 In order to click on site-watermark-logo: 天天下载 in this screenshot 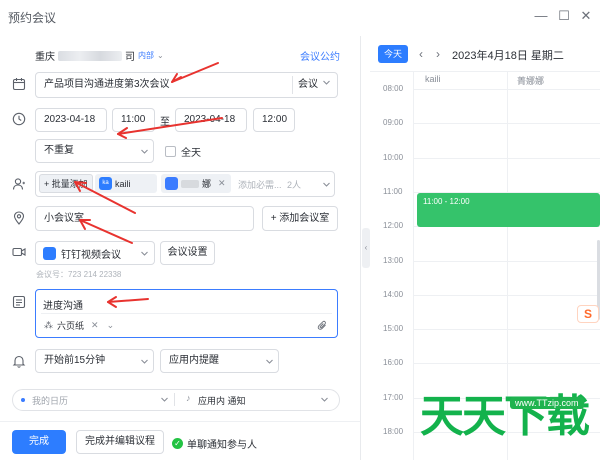, I will do `click(505, 416)`.